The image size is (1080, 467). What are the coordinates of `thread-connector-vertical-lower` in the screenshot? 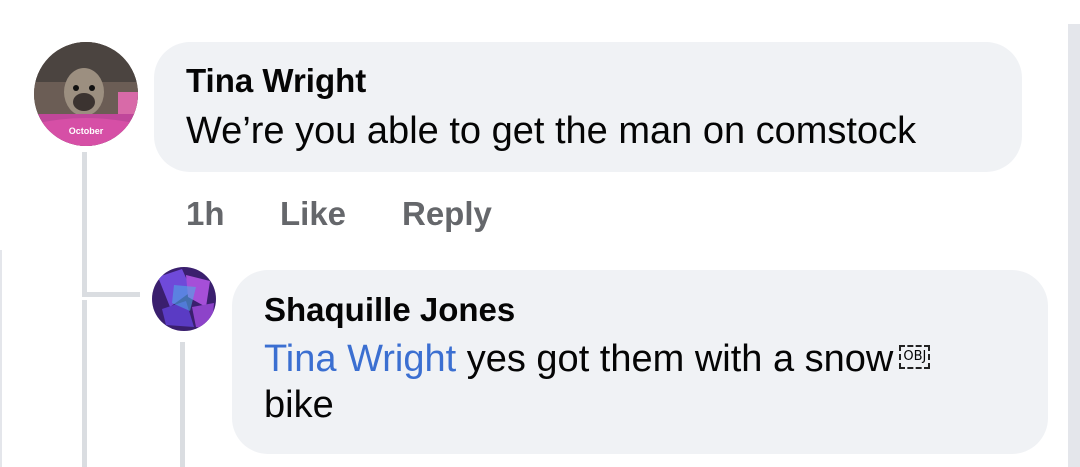 It's located at (84, 383).